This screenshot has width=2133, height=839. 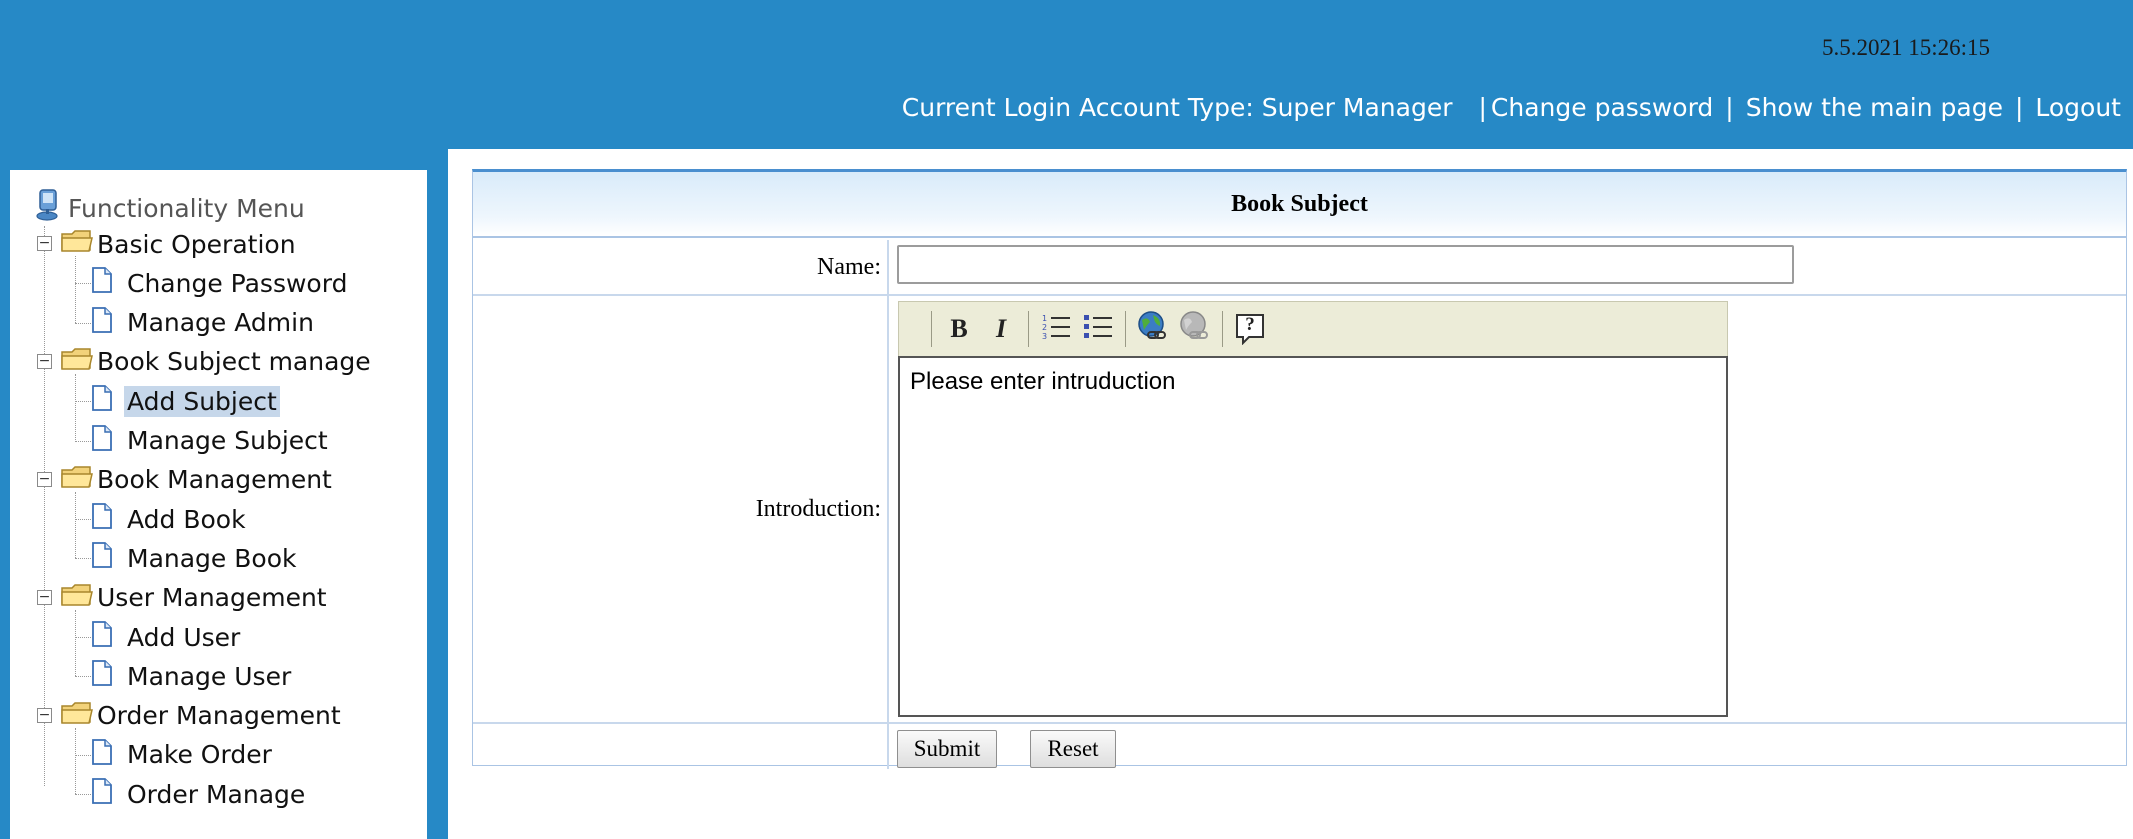 I want to click on svg-text: 1, so click(x=1044, y=318).